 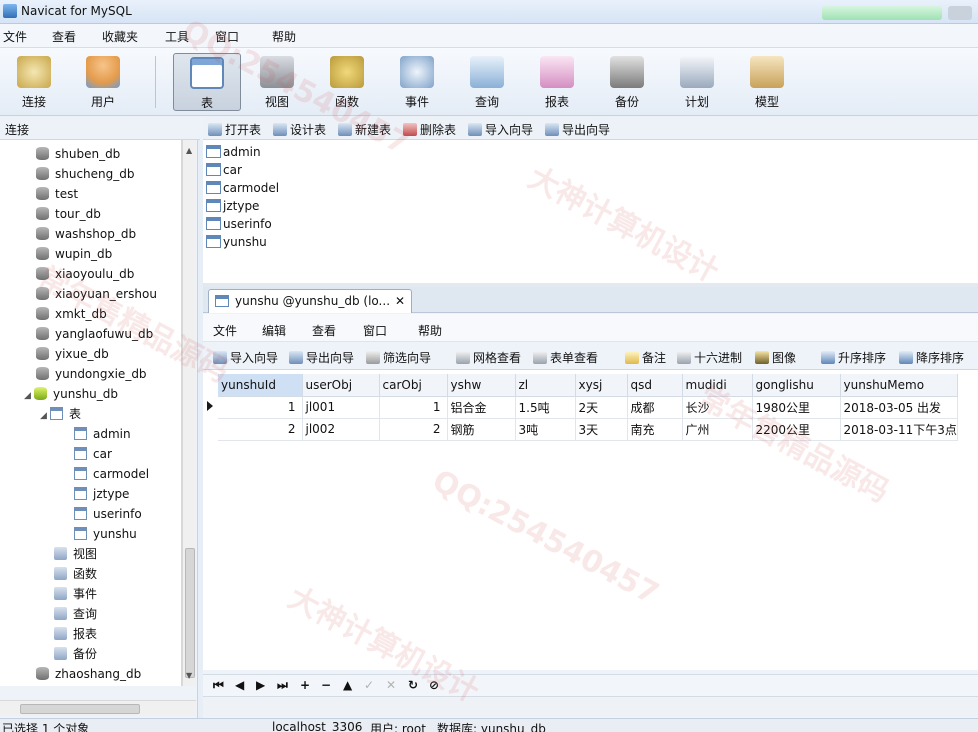 What do you see at coordinates (341, 407) in the screenshot?
I see `table-cell: jl001` at bounding box center [341, 407].